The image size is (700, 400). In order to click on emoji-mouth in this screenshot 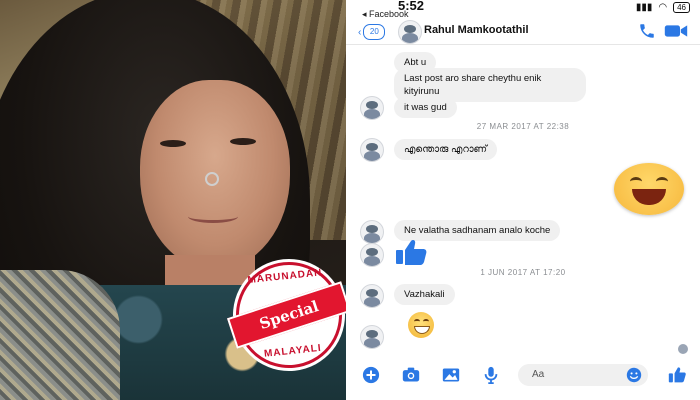, I will do `click(422, 330)`.